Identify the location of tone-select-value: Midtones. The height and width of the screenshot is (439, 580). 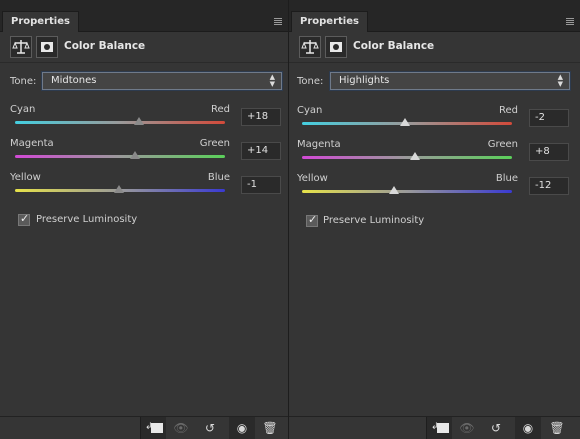
(74, 80).